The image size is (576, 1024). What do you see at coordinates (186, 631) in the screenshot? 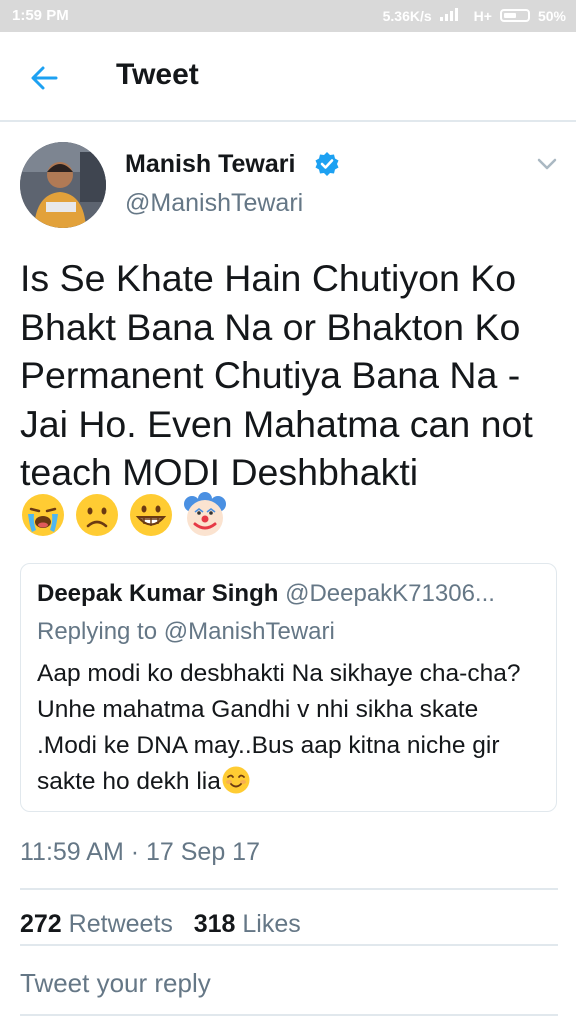
I see `replying-to: Replying to @ManishTewari` at bounding box center [186, 631].